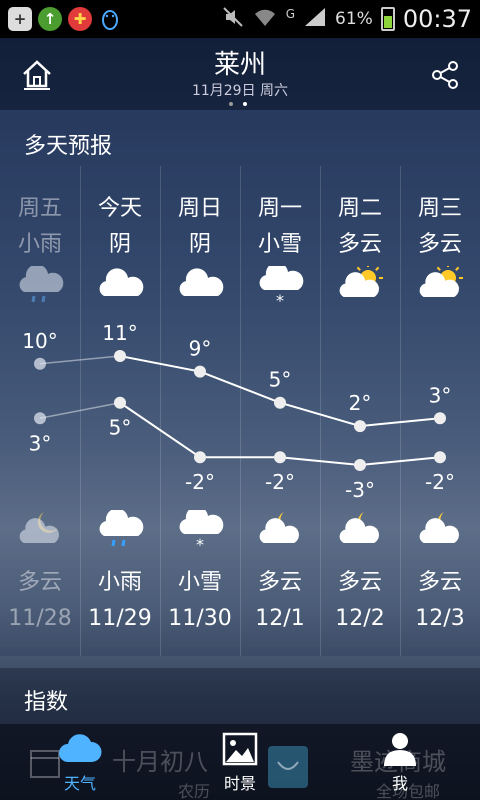 This screenshot has height=800, width=480. I want to click on tab-weather-label: 天气, so click(79, 783).